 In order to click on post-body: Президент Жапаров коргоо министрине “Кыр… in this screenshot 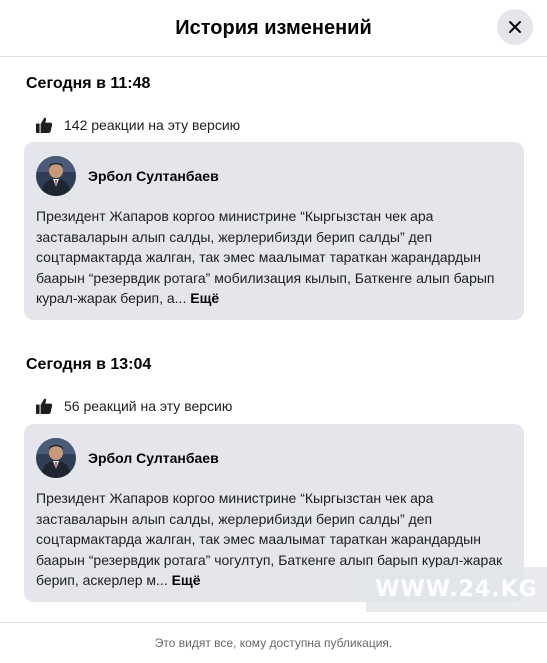, I will do `click(265, 257)`.